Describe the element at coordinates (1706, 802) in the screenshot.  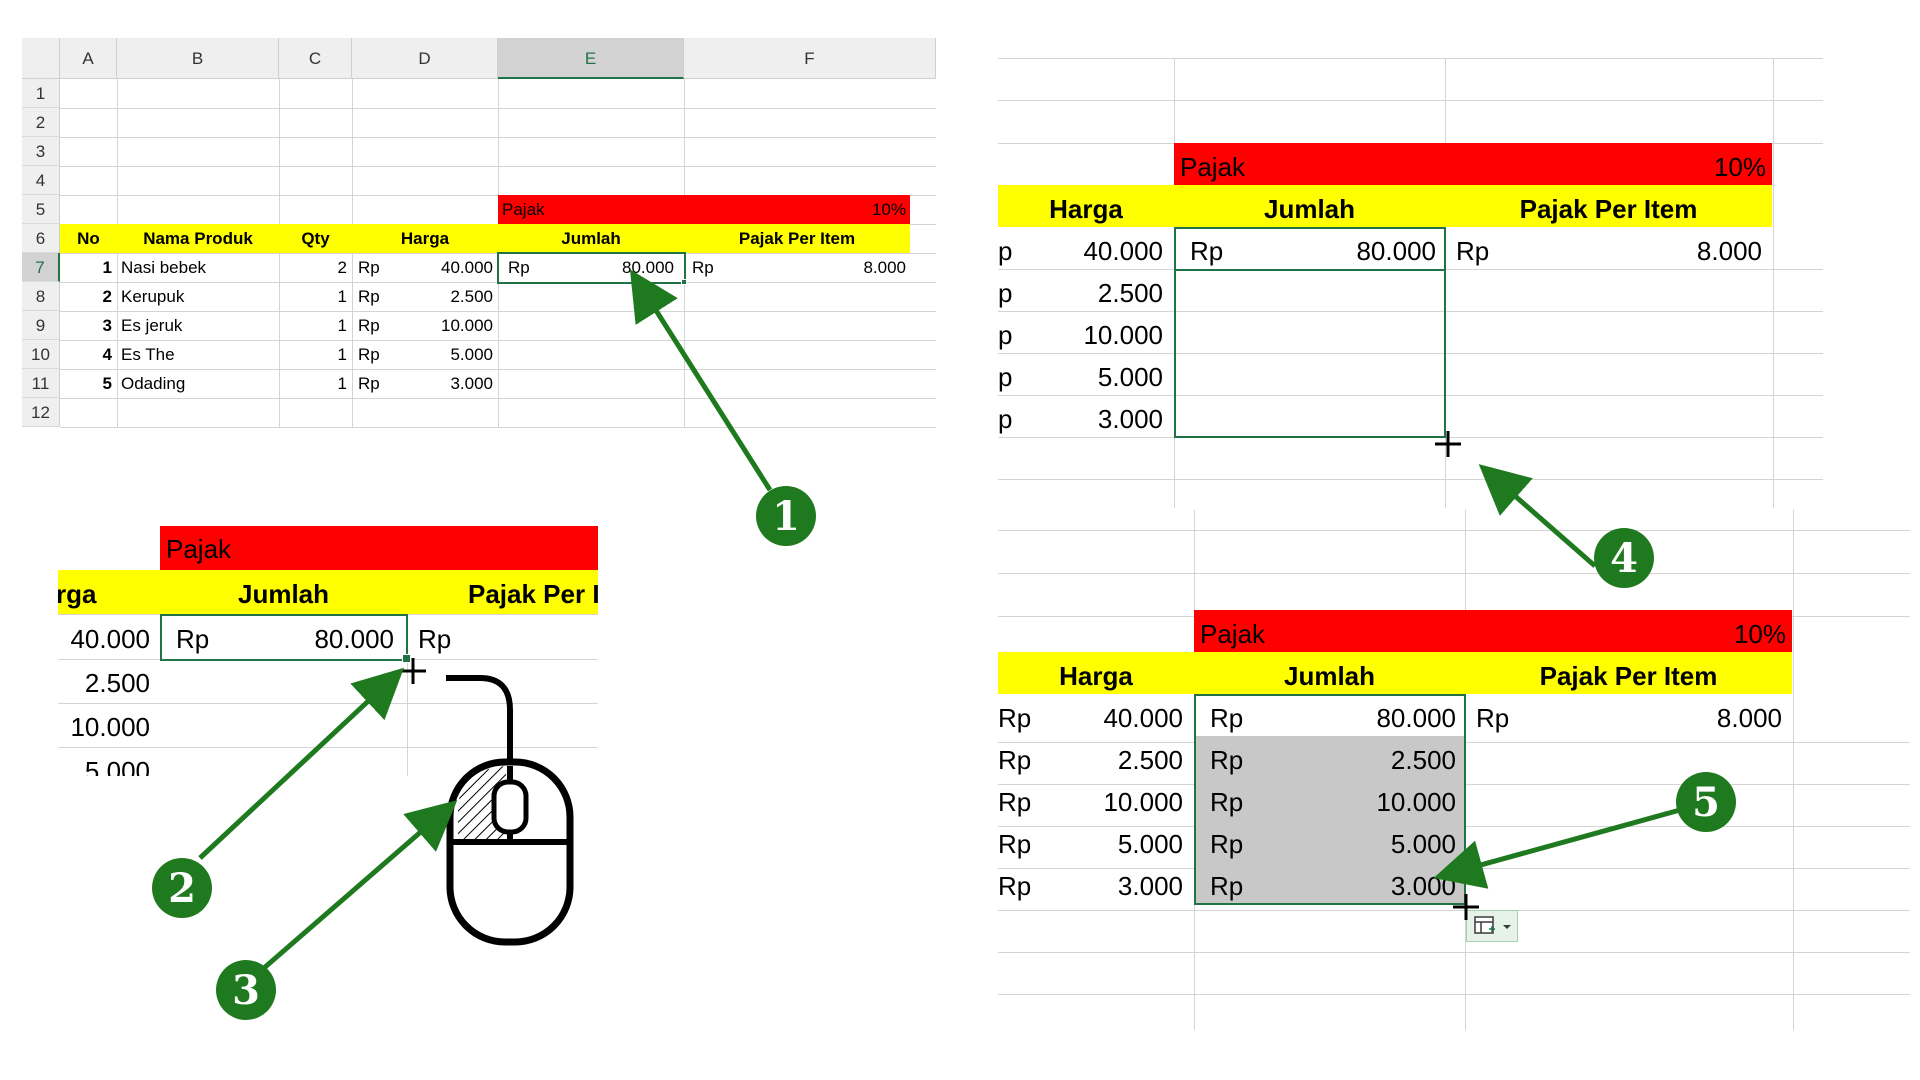
I see `step-badge-5: 5` at that location.